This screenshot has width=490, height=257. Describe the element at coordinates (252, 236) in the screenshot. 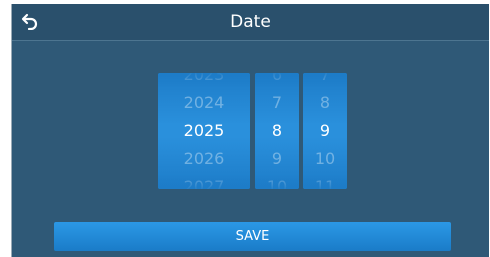

I see `save-button: SAVE` at that location.